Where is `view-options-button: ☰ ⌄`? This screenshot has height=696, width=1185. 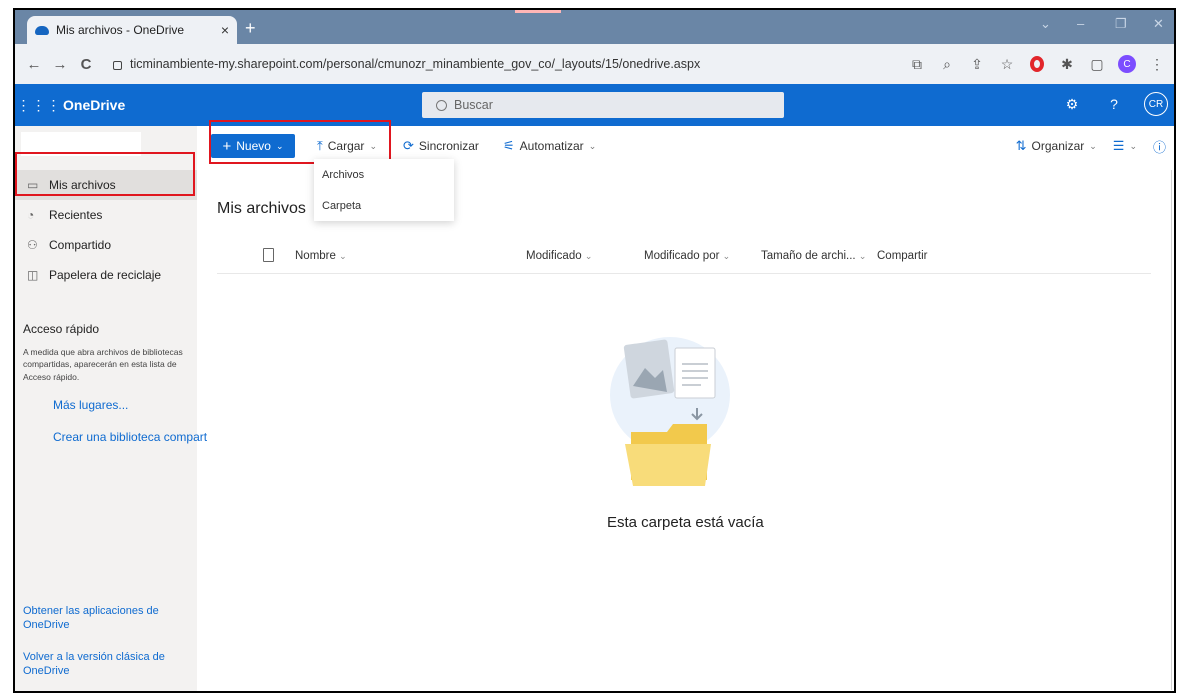 view-options-button: ☰ ⌄ is located at coordinates (1125, 146).